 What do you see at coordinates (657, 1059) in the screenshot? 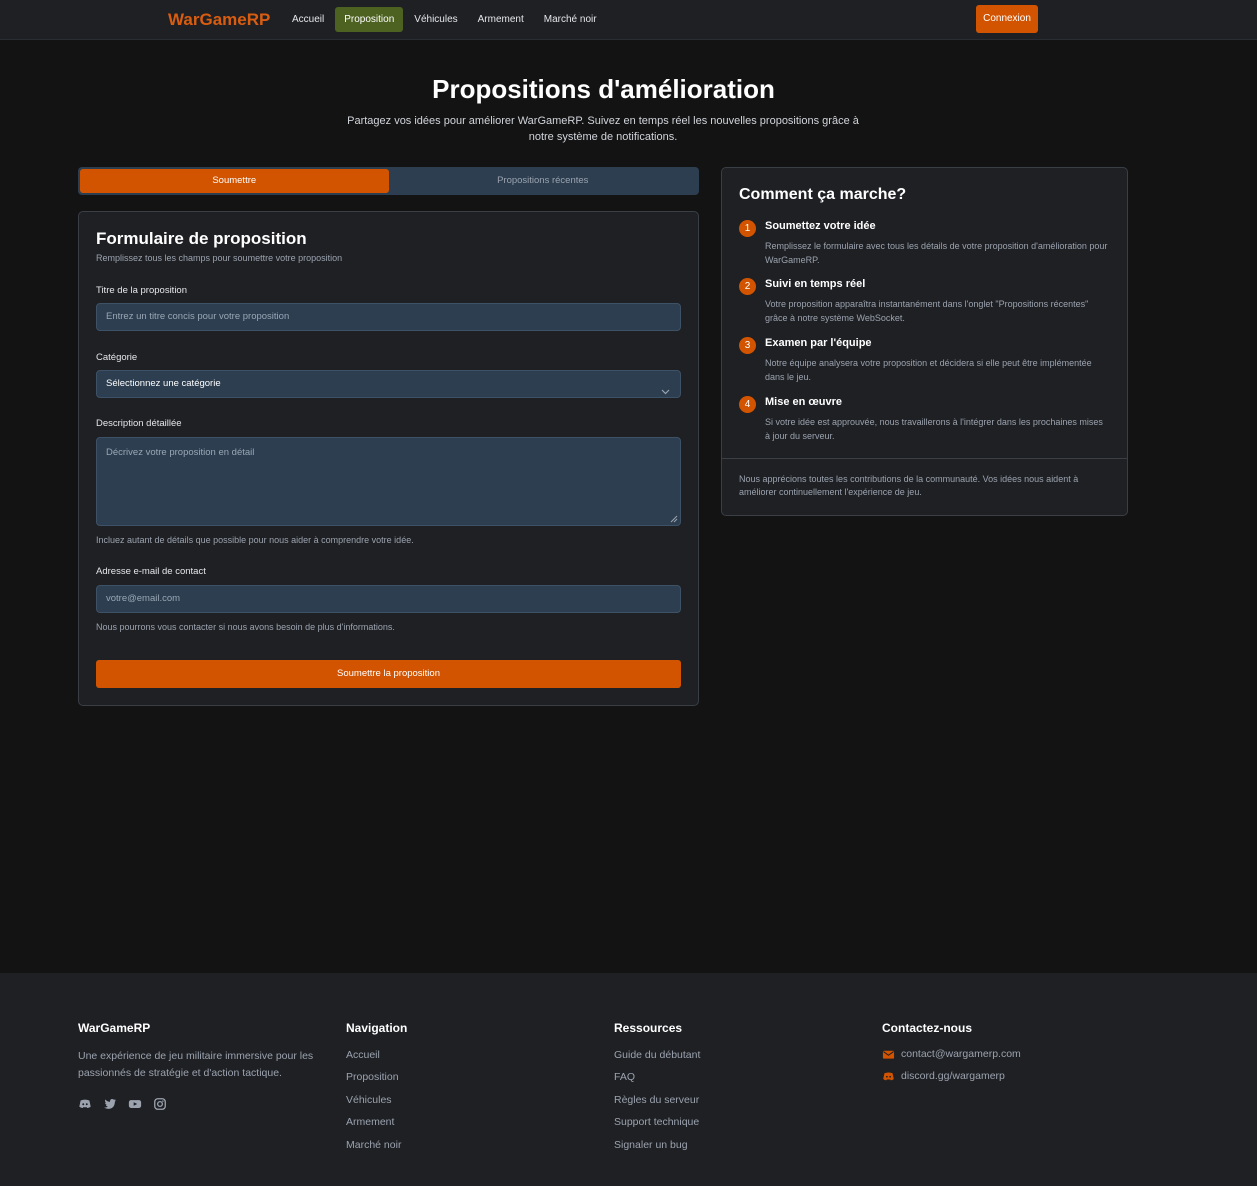
I see `footer-link-guide: Guide du débutant` at bounding box center [657, 1059].